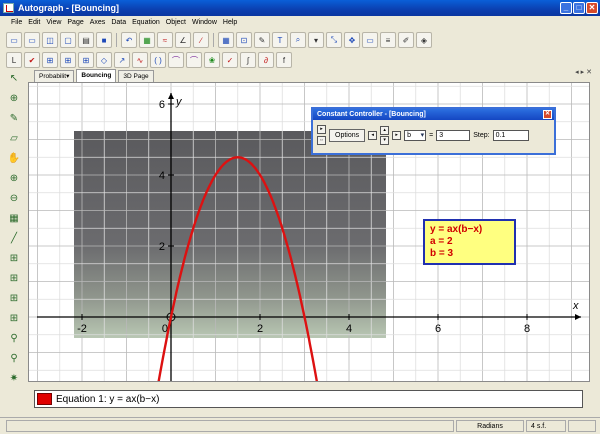  What do you see at coordinates (14, 218) in the screenshot?
I see `grid-tool-icon: ▦` at bounding box center [14, 218].